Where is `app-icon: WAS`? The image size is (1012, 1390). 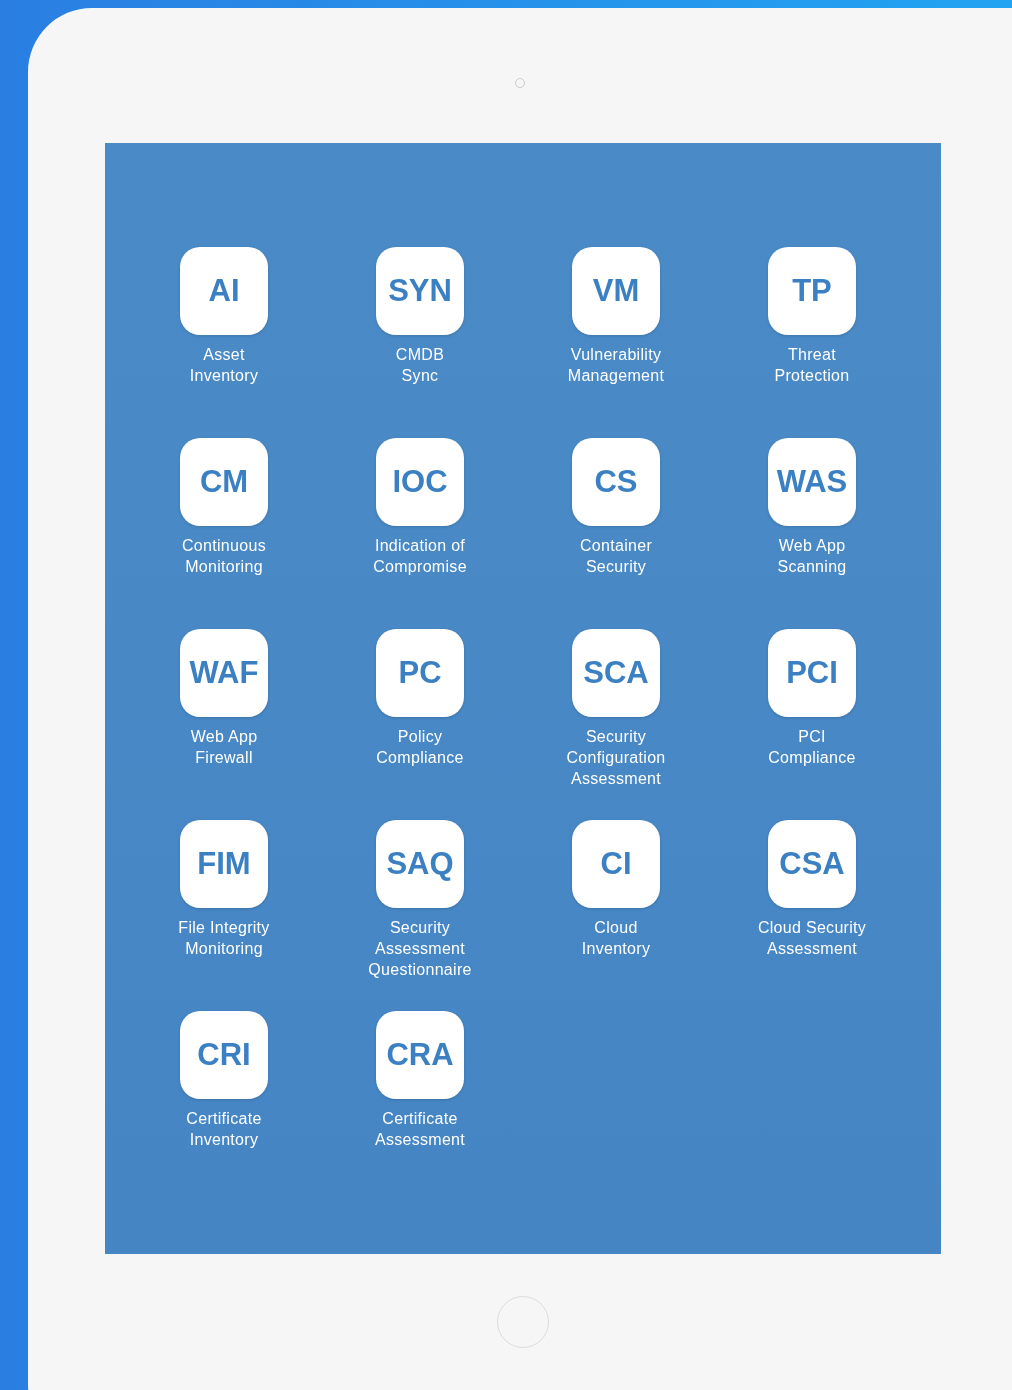 app-icon: WAS is located at coordinates (812, 482).